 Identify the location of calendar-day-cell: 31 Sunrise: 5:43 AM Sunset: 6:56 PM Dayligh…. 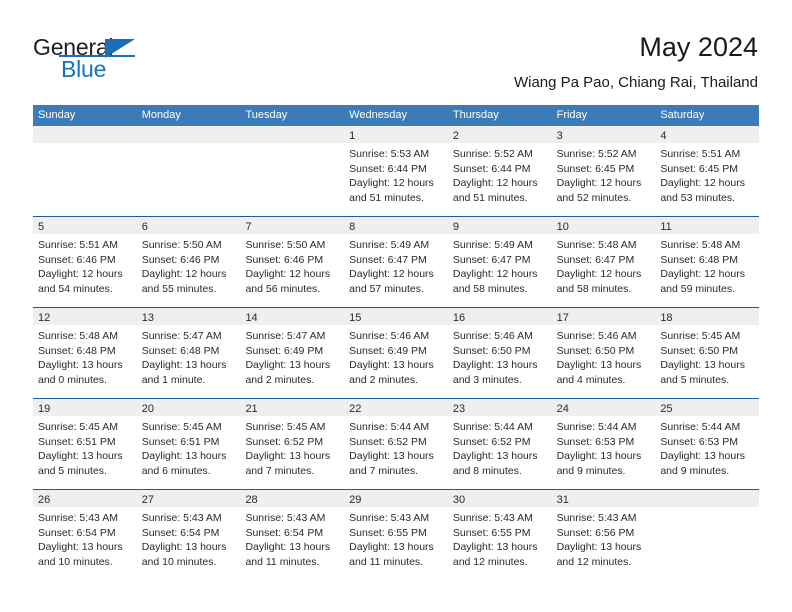
(603, 535).